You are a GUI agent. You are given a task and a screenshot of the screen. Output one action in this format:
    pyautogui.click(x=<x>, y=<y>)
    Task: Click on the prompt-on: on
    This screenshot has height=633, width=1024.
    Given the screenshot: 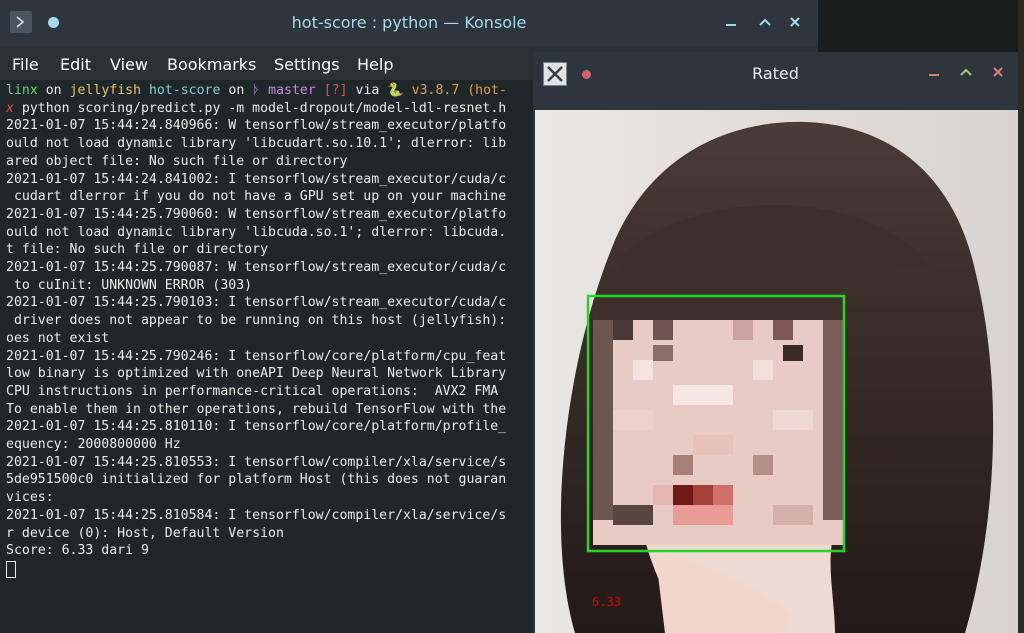 What is the action you would take?
    pyautogui.click(x=53, y=90)
    